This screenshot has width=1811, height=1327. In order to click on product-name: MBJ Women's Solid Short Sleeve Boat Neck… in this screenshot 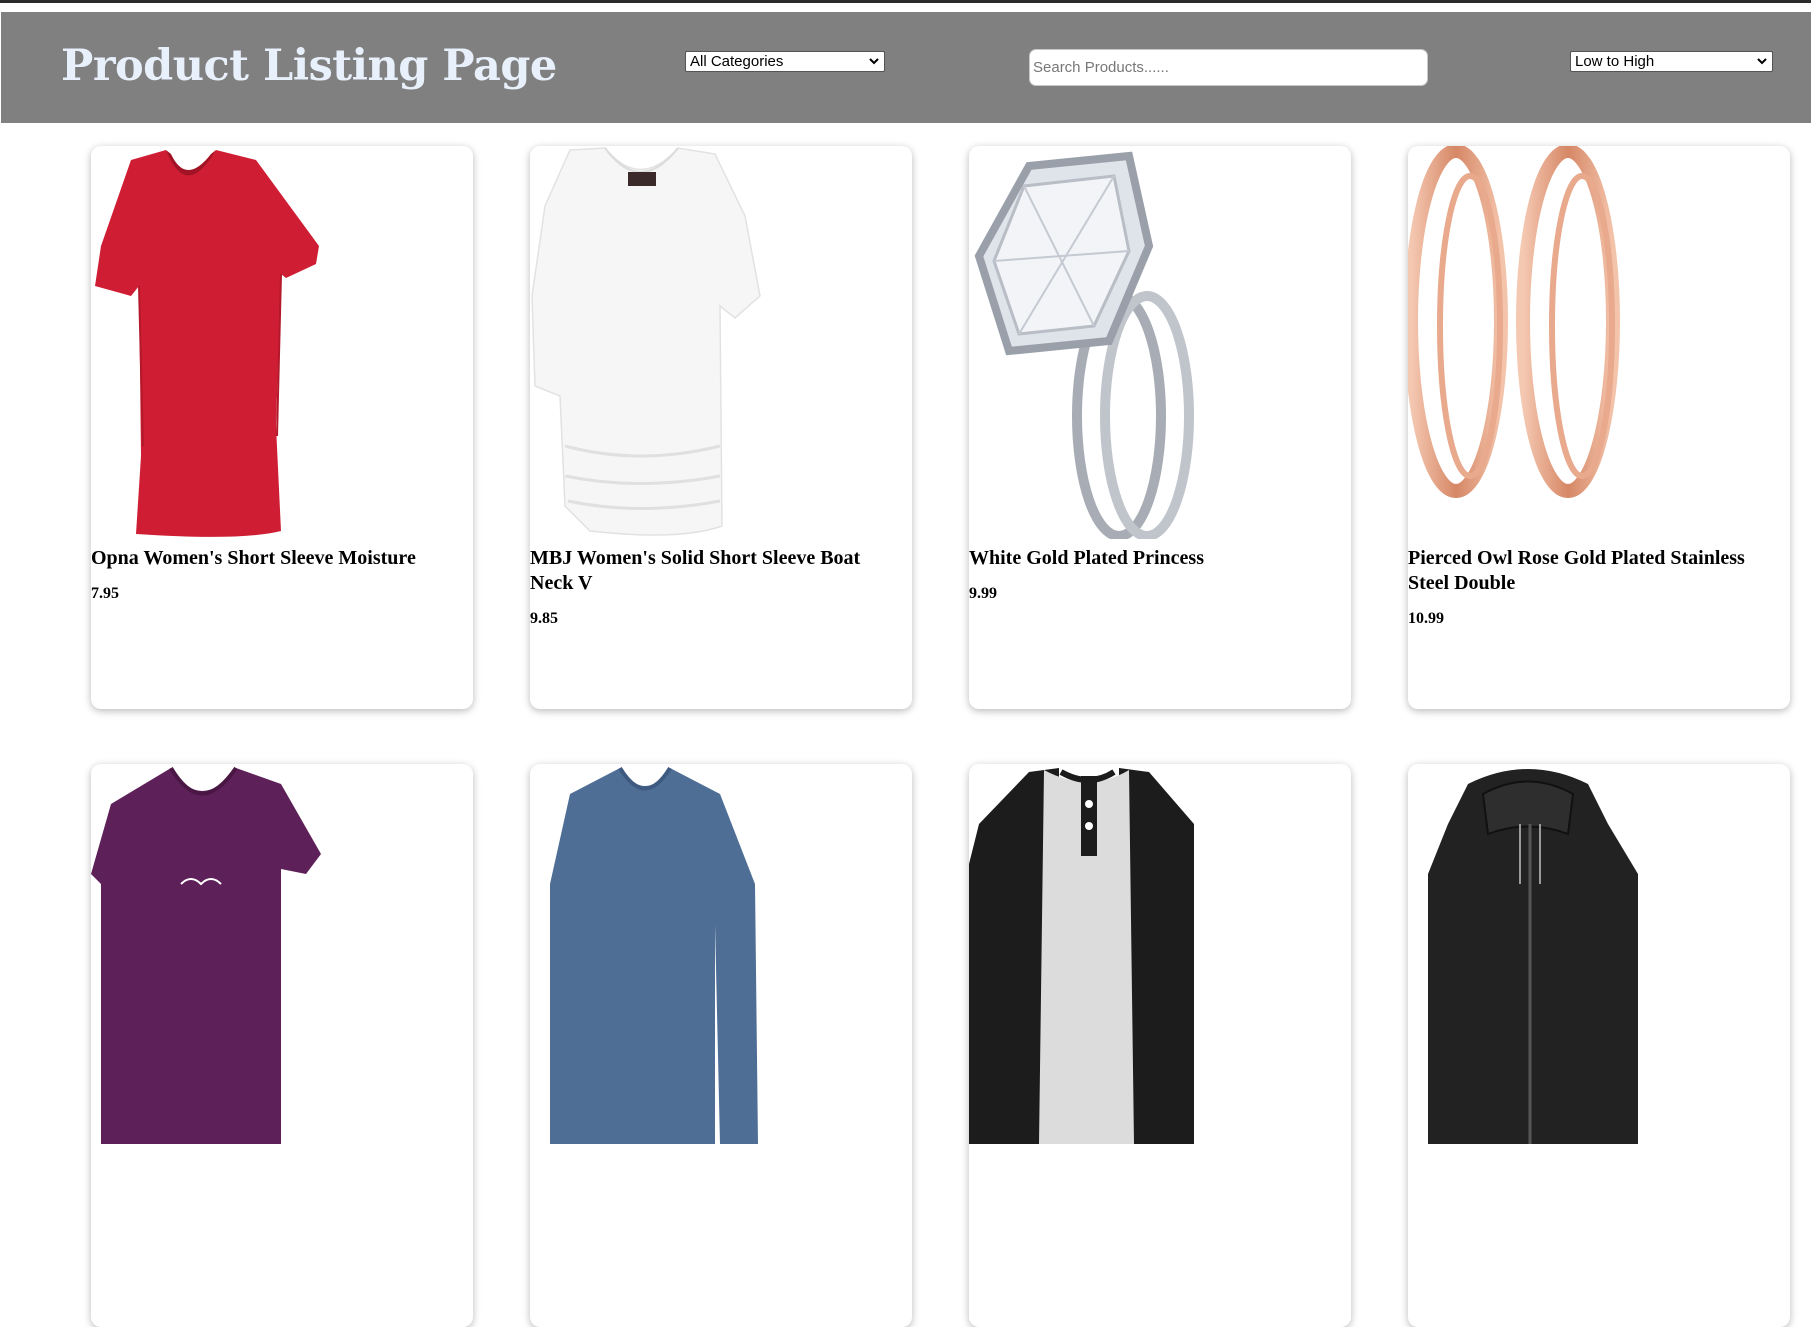, I will do `click(695, 570)`.